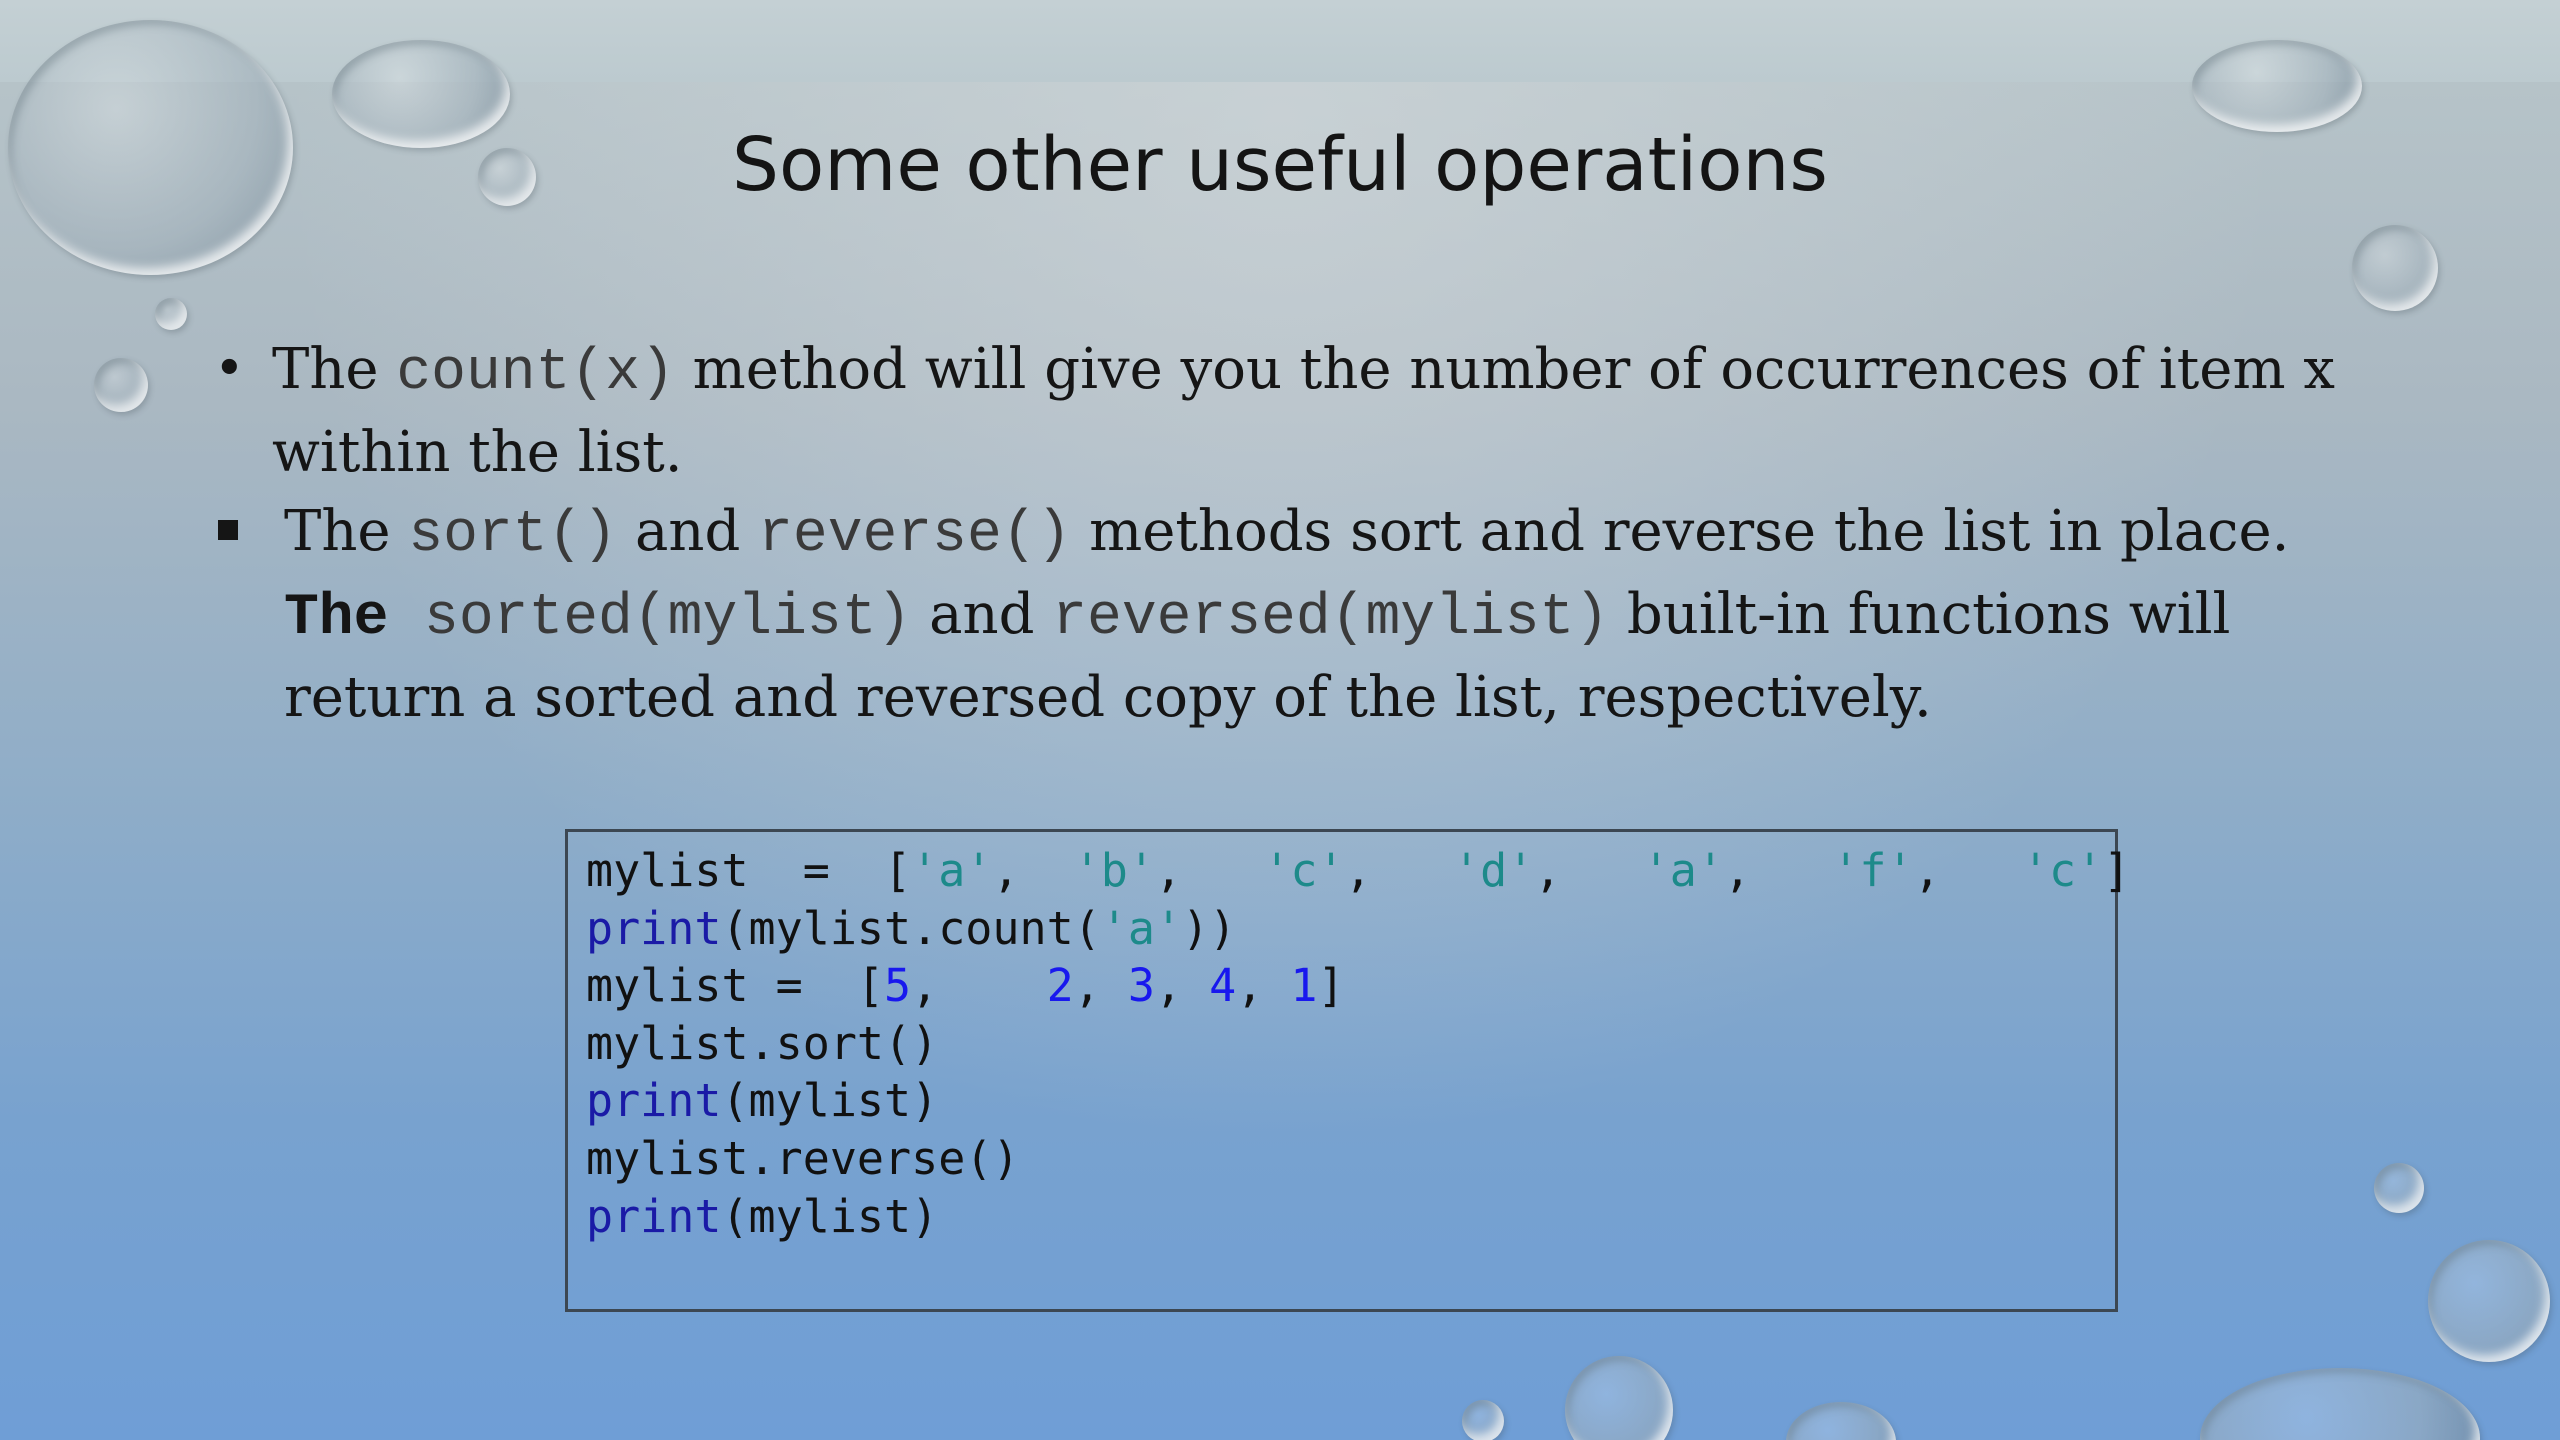  I want to click on code-number: 2, so click(1060, 986).